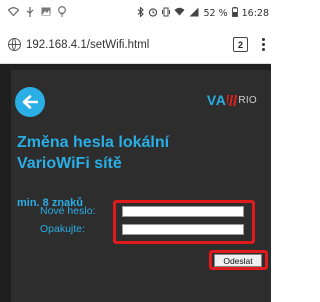 The height and width of the screenshot is (302, 320). I want to click on address-bar: 192.168.4.1/setWifi.html 2, so click(135, 45).